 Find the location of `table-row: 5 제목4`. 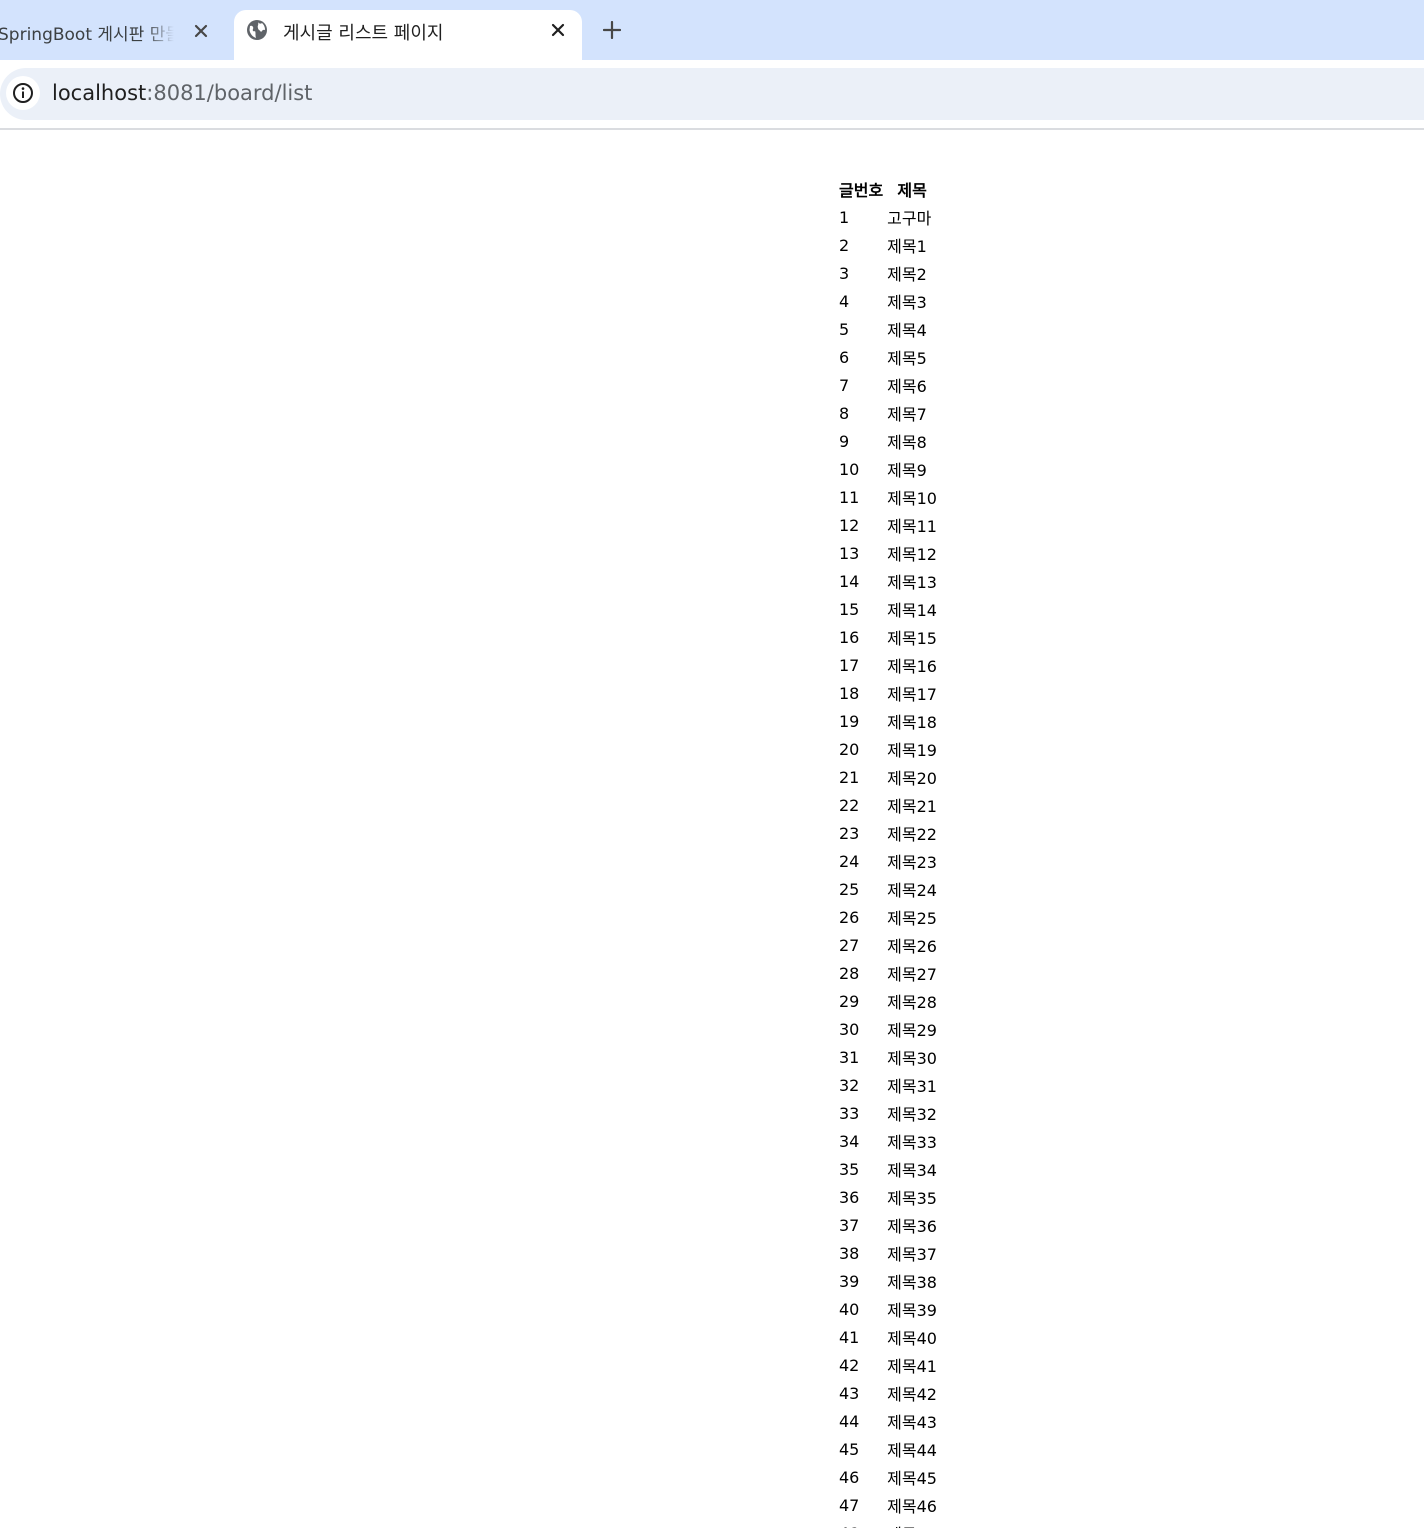

table-row: 5 제목4 is located at coordinates (888, 329).